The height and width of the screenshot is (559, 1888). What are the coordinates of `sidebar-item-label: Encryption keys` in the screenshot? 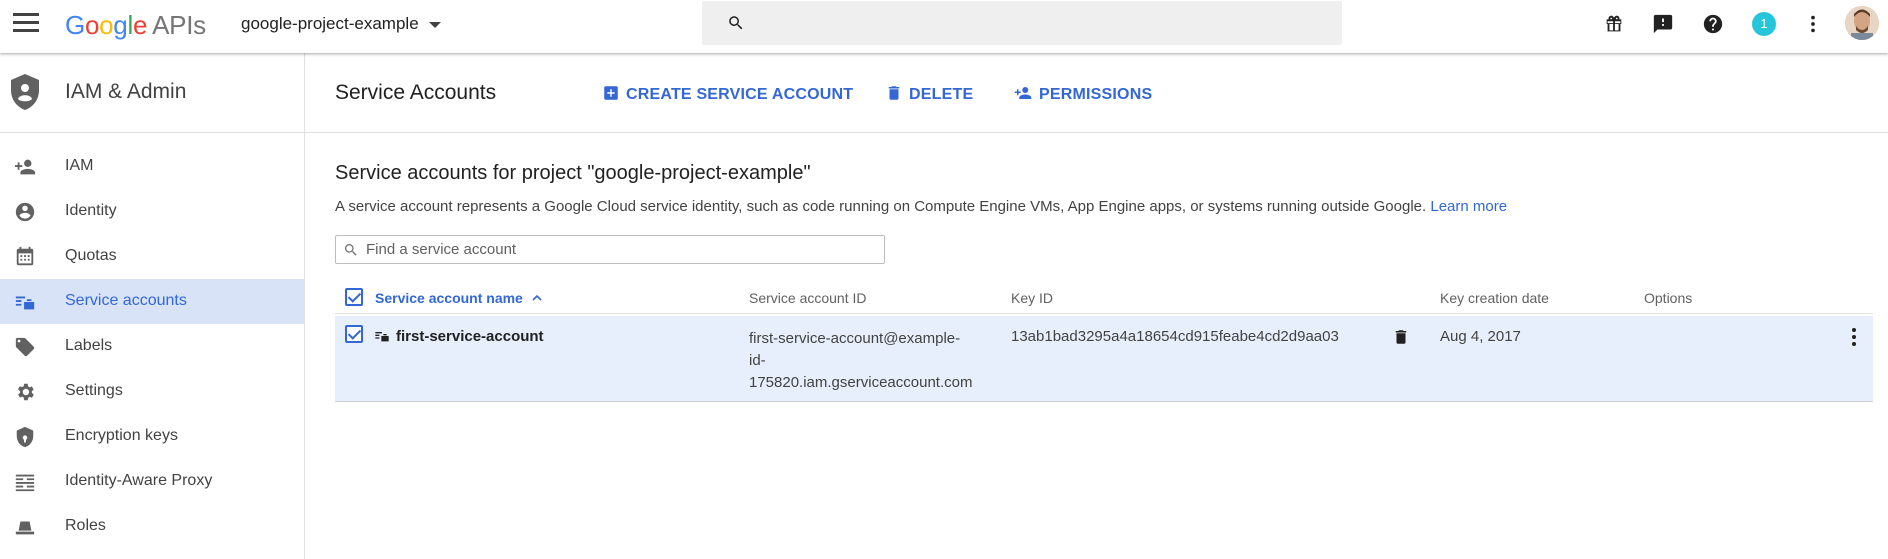 It's located at (121, 435).